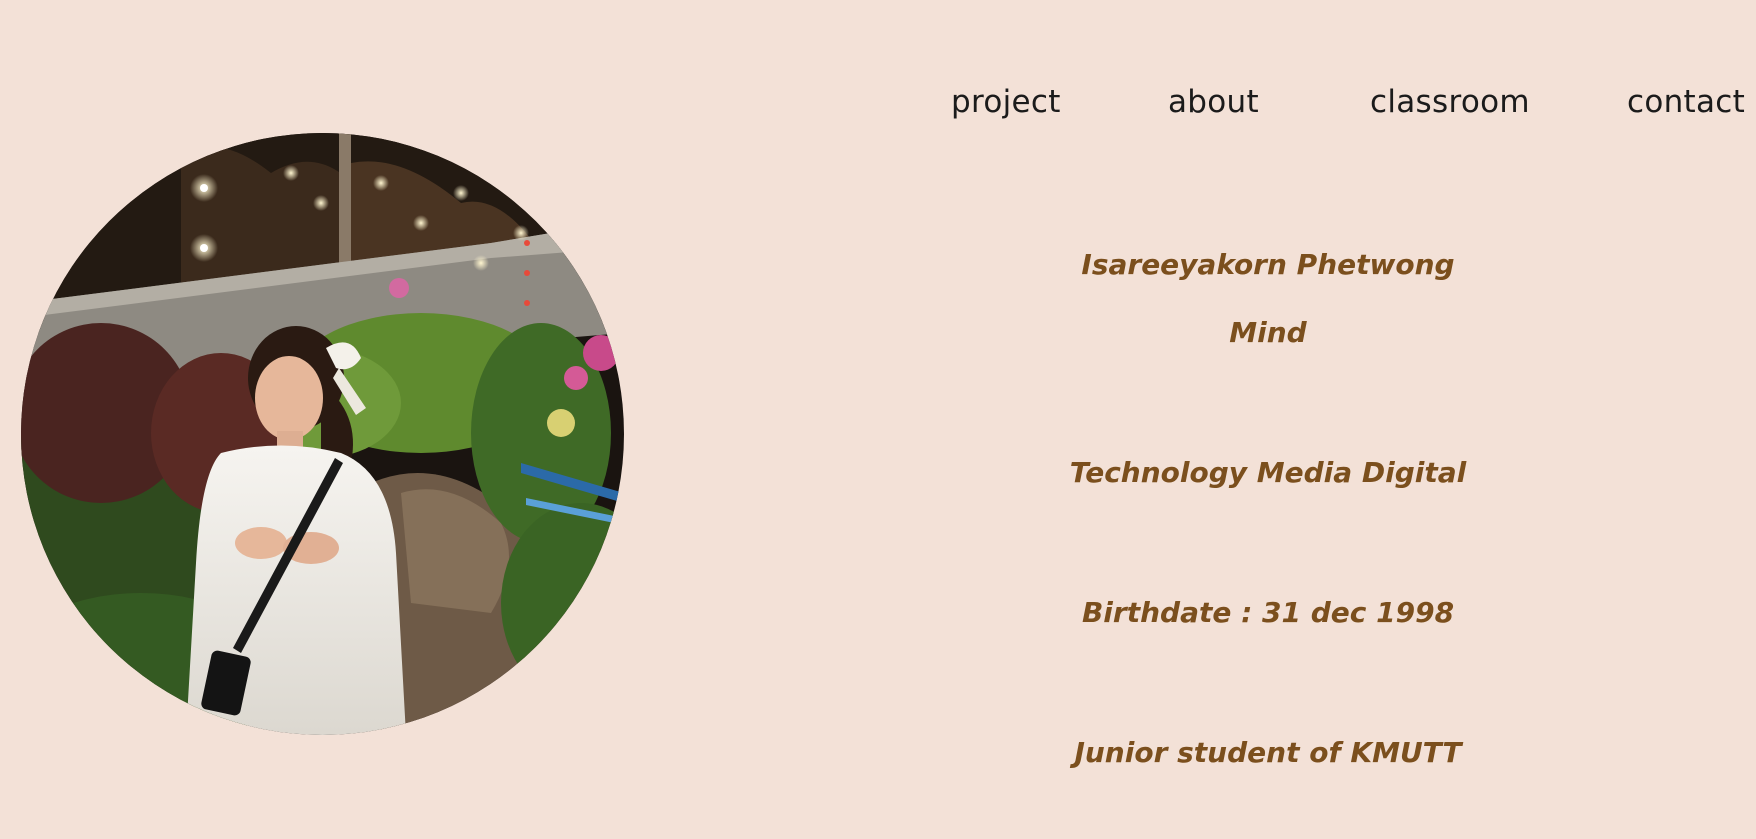 Image resolution: width=1756 pixels, height=839 pixels. I want to click on profile-name: Isareeyakorn Phetwong, so click(1268, 264).